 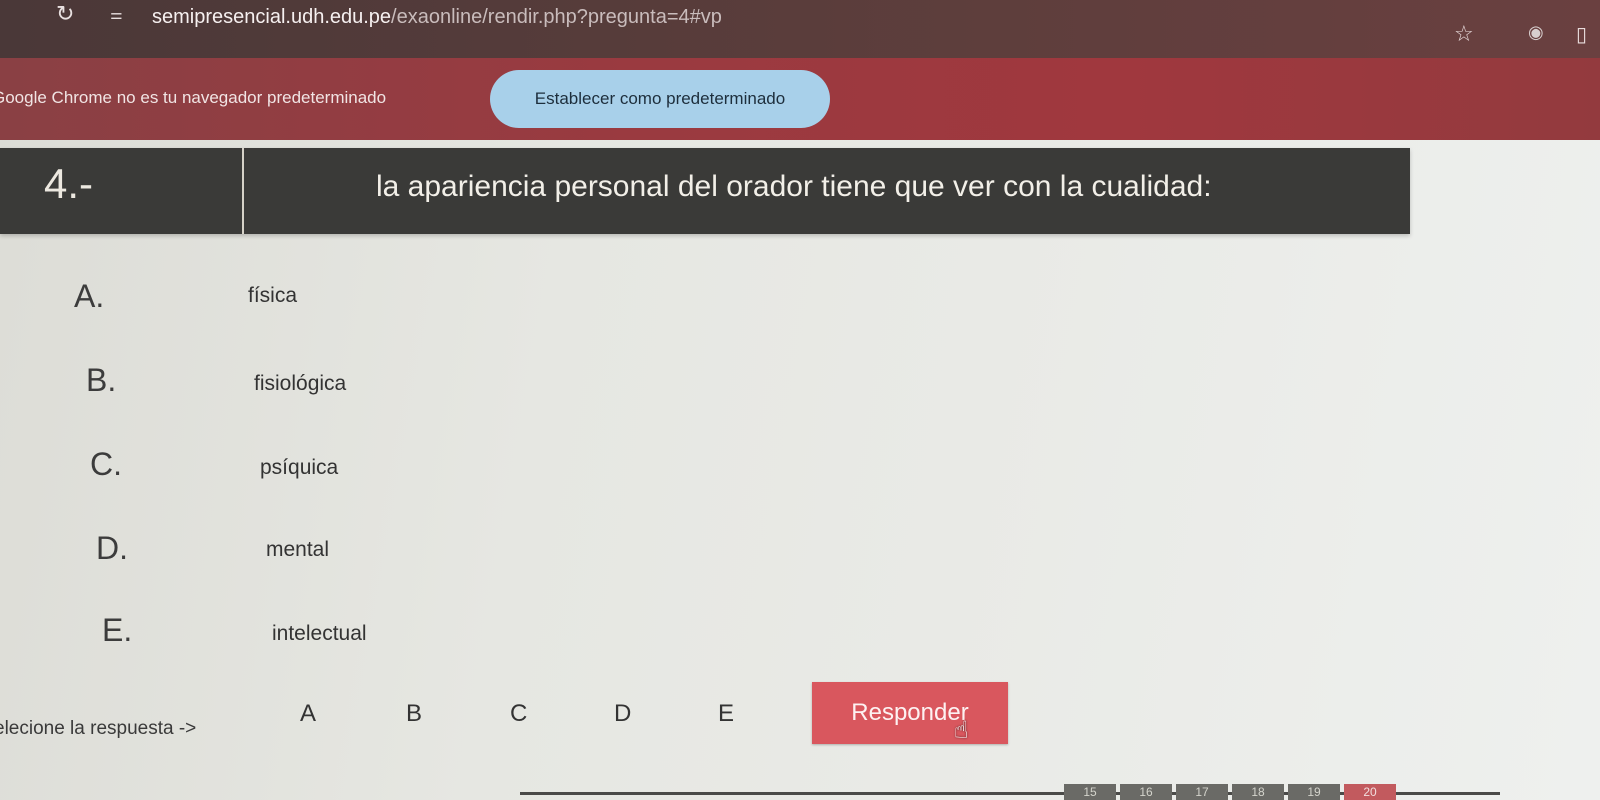 I want to click on option-letter: D., so click(x=112, y=548).